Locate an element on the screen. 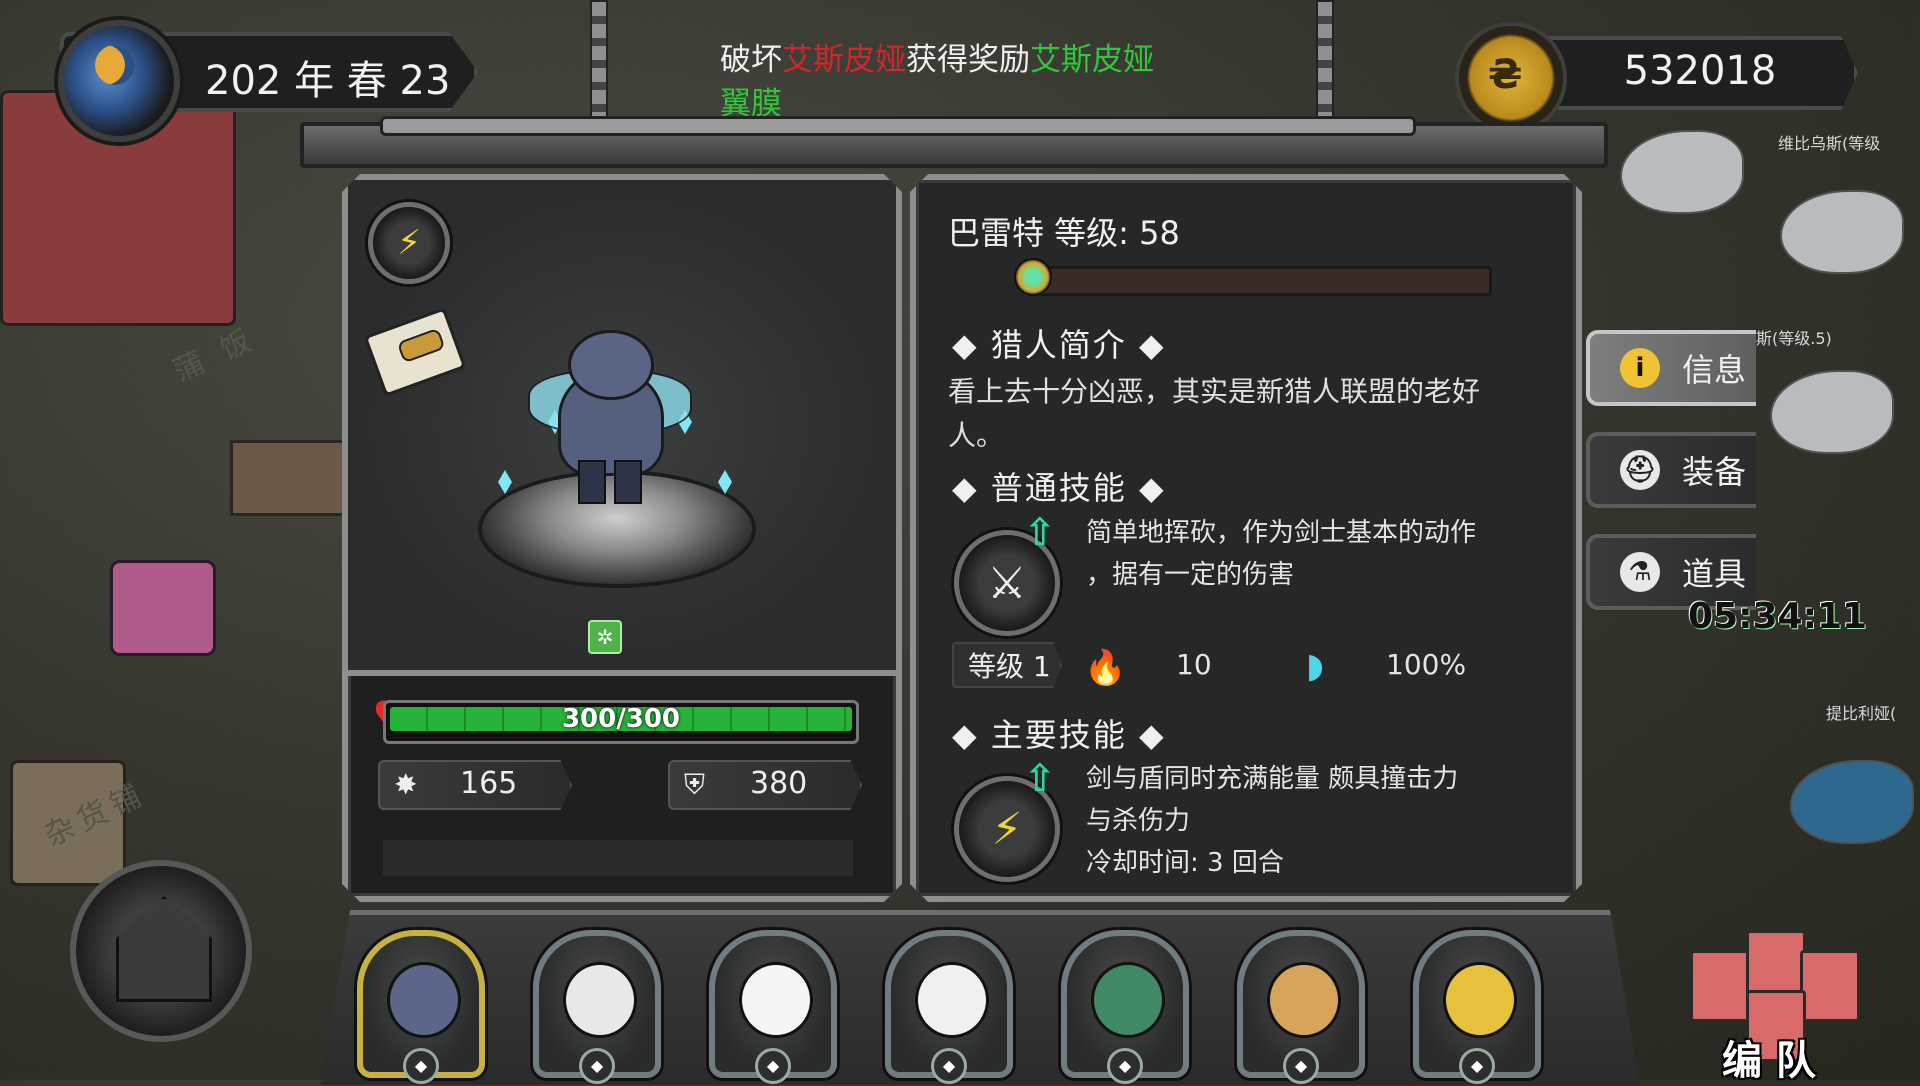 The width and height of the screenshot is (1920, 1086). chain-left is located at coordinates (599, 62).